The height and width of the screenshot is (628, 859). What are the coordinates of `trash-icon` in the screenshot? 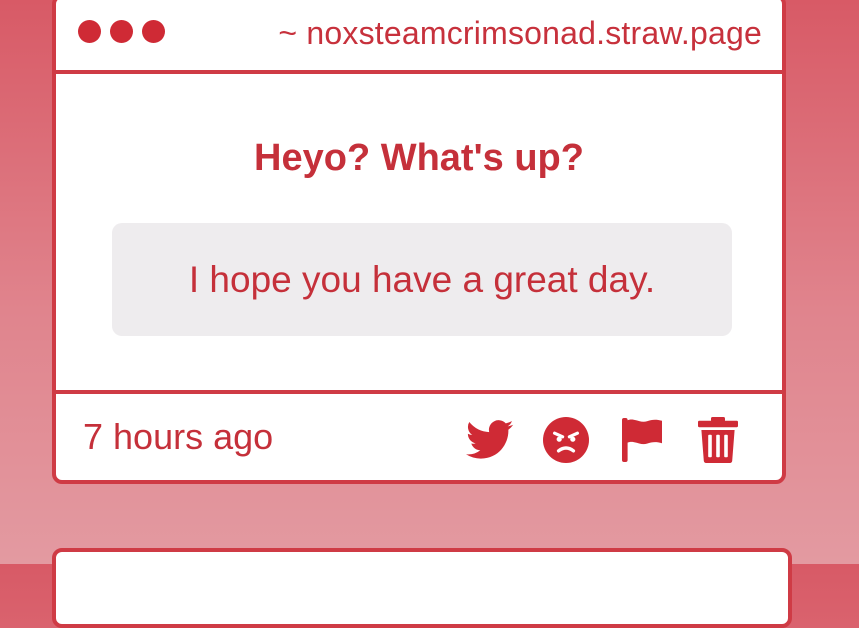 It's located at (718, 440).